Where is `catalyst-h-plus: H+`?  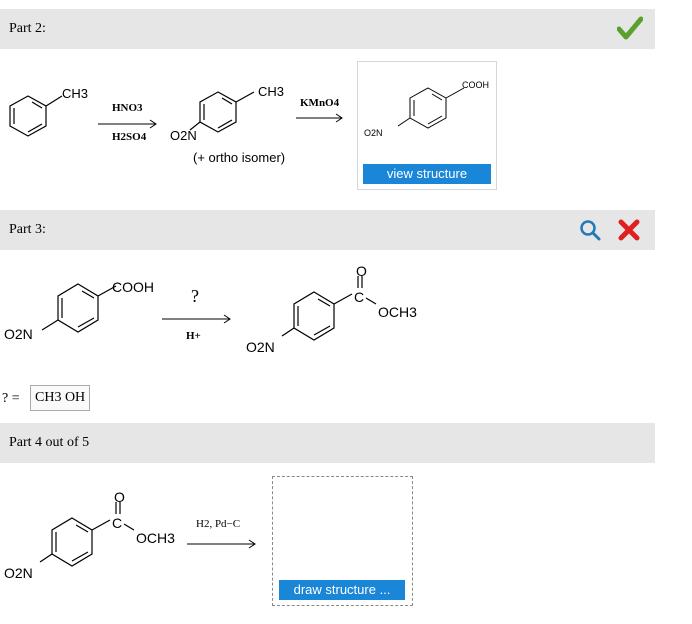
catalyst-h-plus: H+ is located at coordinates (193, 336).